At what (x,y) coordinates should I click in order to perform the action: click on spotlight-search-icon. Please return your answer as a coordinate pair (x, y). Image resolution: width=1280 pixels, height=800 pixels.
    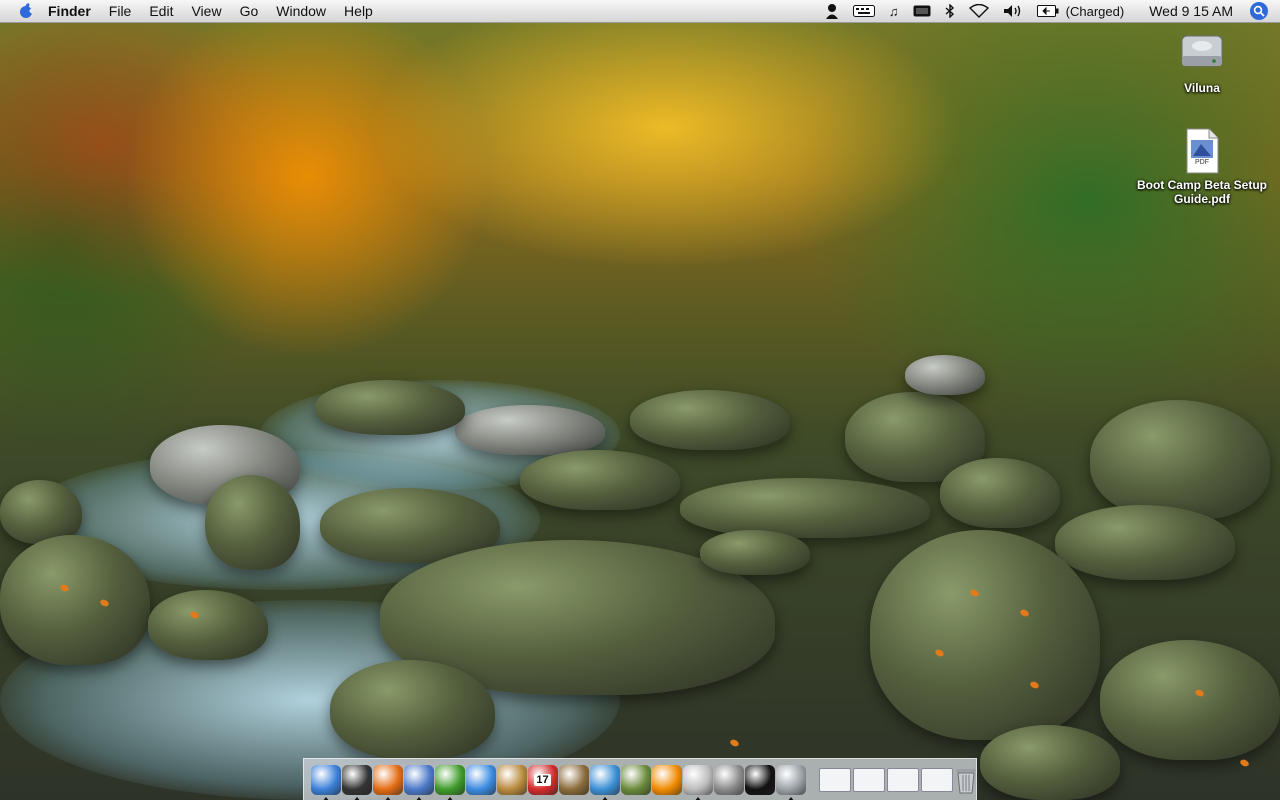
    Looking at the image, I should click on (1259, 11).